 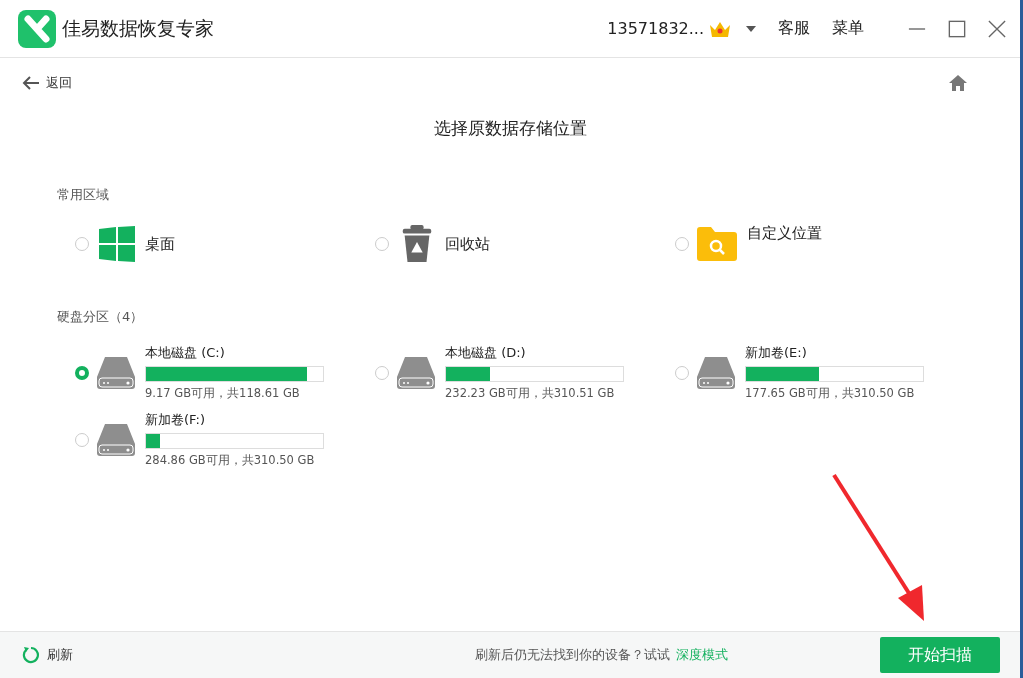 I want to click on section-label: 硬盘分区（4）, so click(x=101, y=317).